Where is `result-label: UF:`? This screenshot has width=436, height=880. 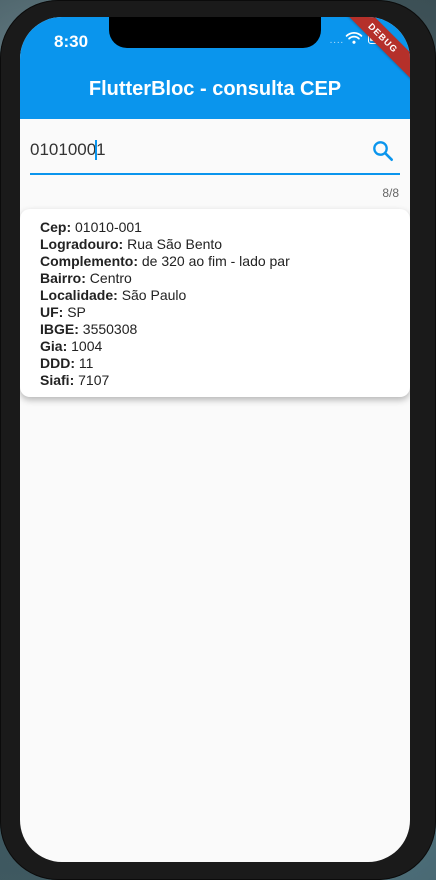
result-label: UF: is located at coordinates (52, 312).